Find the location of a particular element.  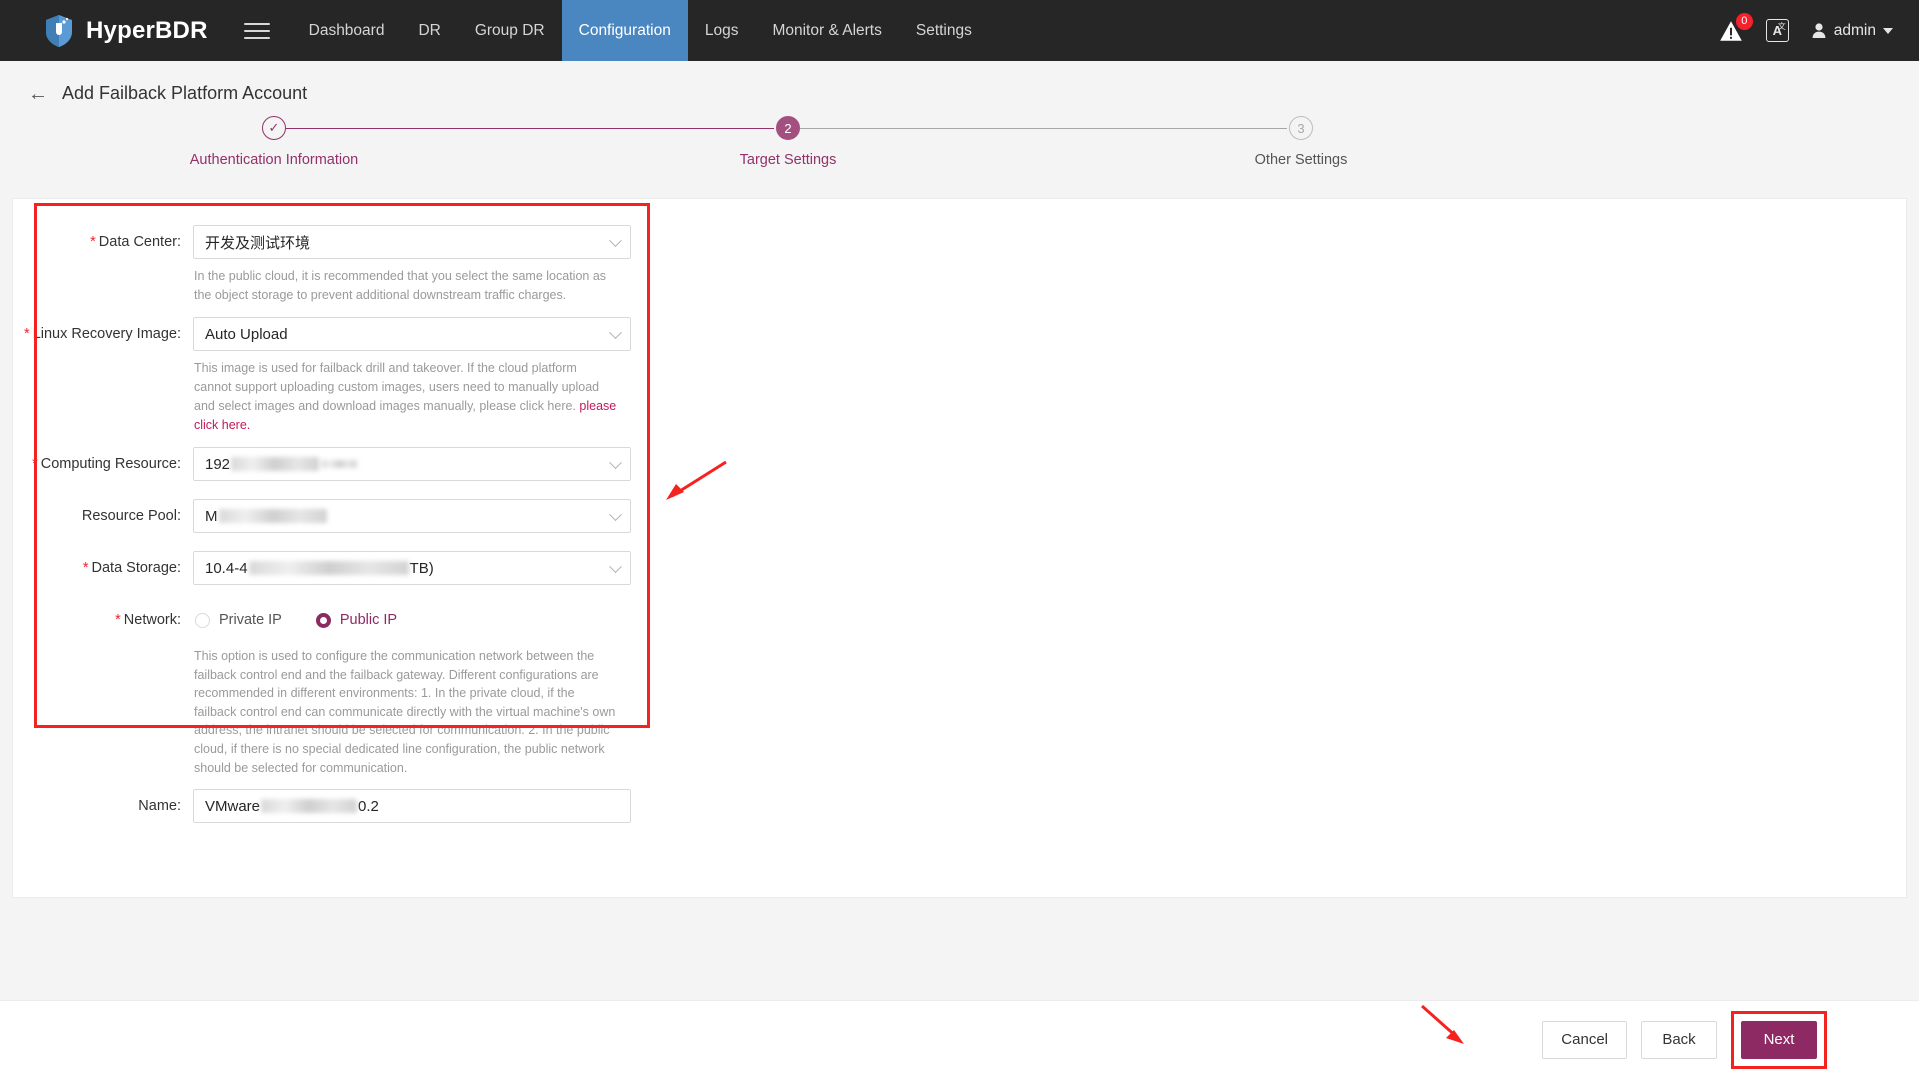

brand-name: HyperBDR is located at coordinates (147, 30).